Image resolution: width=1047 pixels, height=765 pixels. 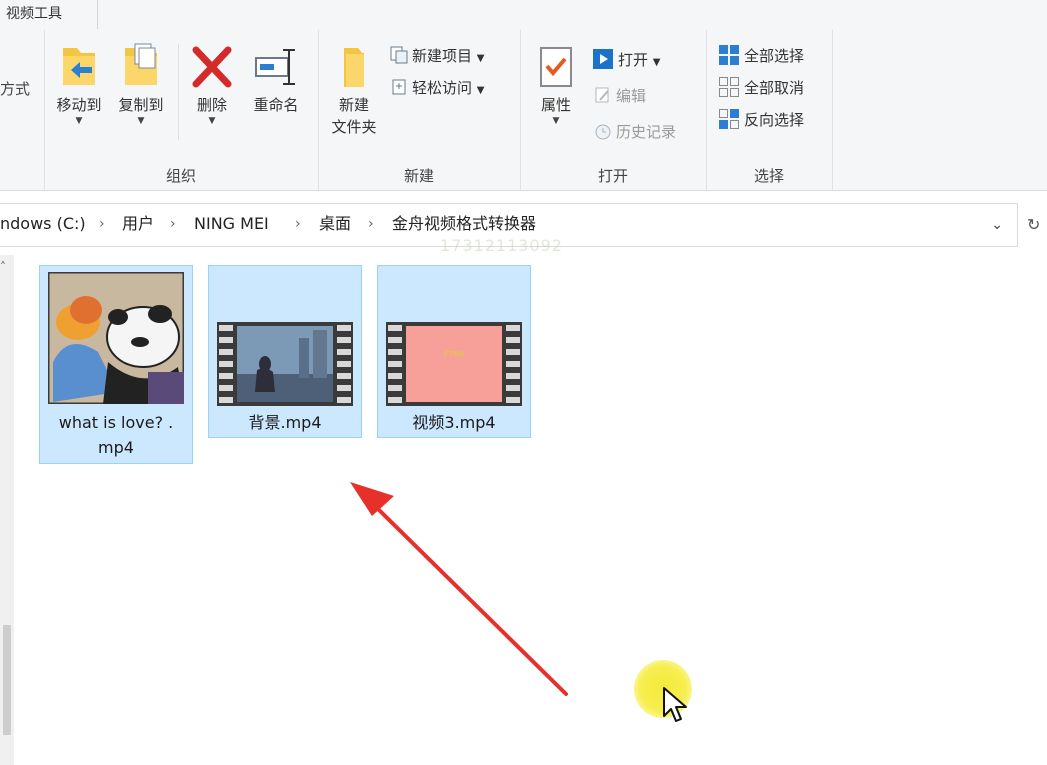 I want to click on rename-icon, so click(x=275, y=67).